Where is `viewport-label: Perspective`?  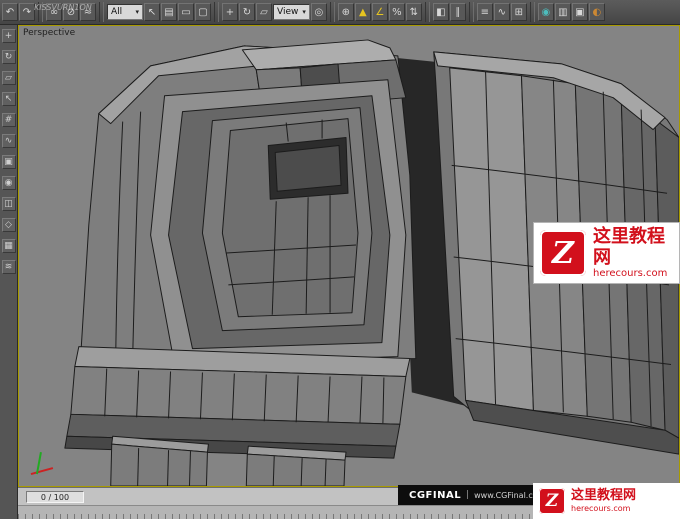
viewport-label: Perspective is located at coordinates (49, 33).